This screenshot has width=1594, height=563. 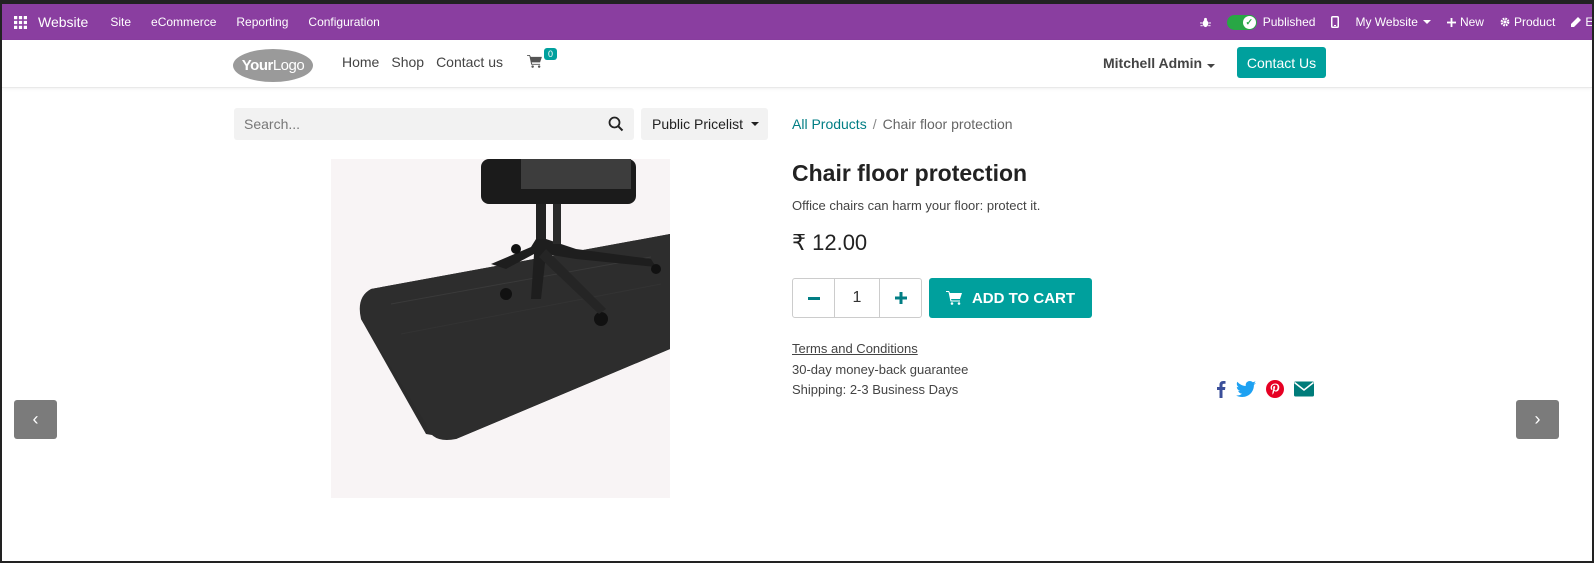 I want to click on breadcrumb-current: Chair floor protection, so click(x=947, y=124).